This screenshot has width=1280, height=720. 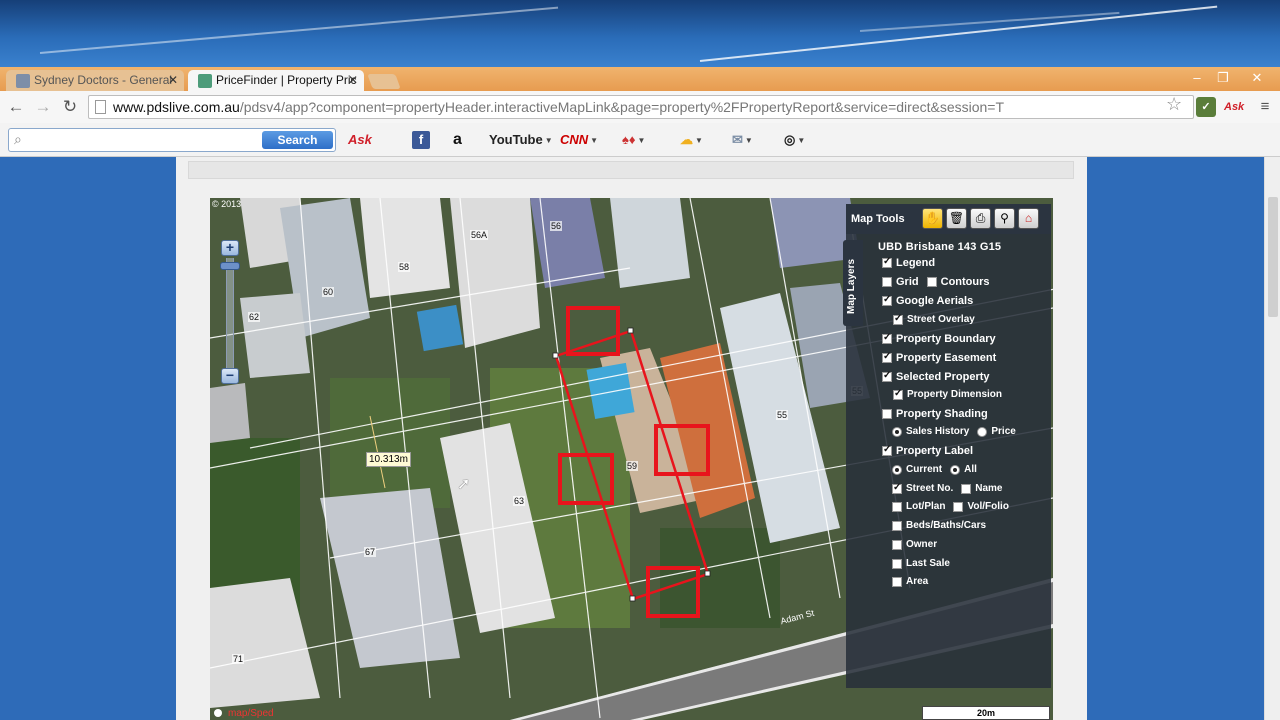 What do you see at coordinates (970, 469) in the screenshot?
I see `option-label: All` at bounding box center [970, 469].